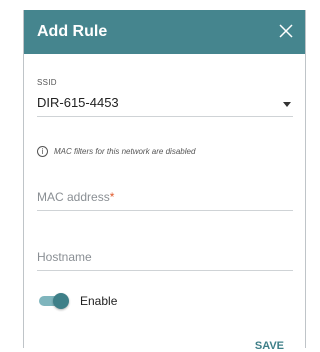  Describe the element at coordinates (76, 197) in the screenshot. I see `mac-address-placeholder: MAC address*` at that location.